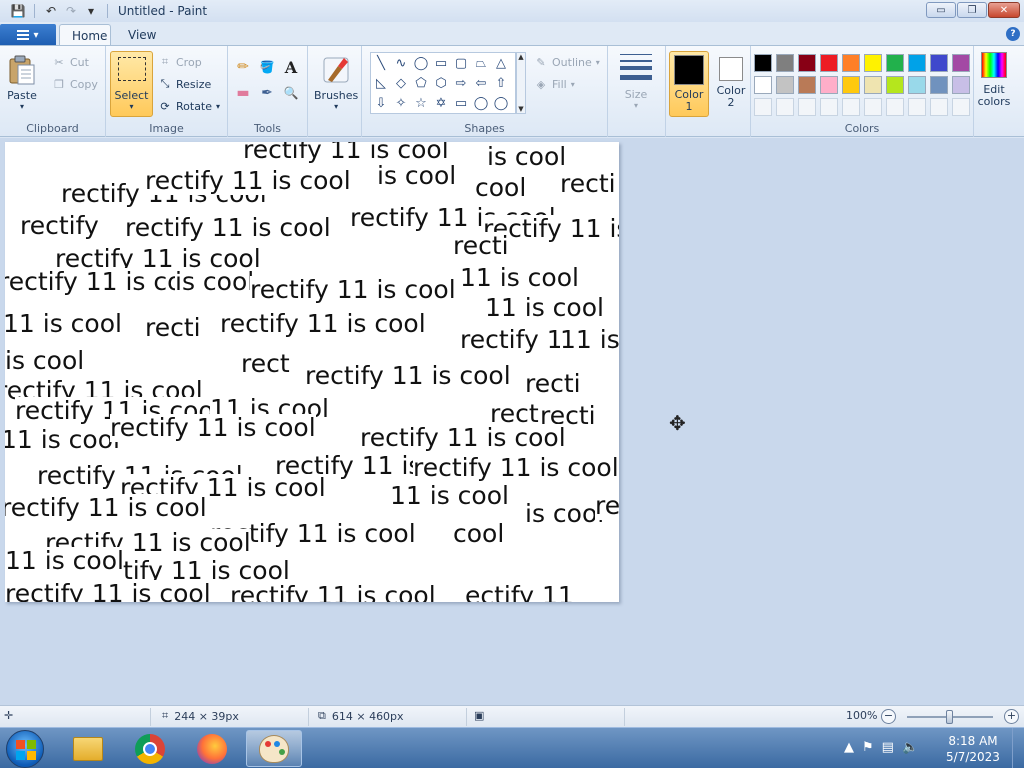 Image resolution: width=1024 pixels, height=768 pixels. What do you see at coordinates (910, 747) in the screenshot?
I see `volume-icon: 🔈` at bounding box center [910, 747].